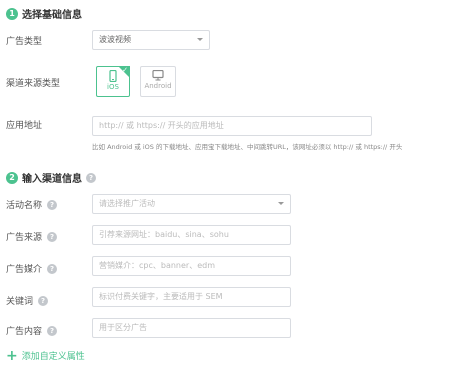 This screenshot has width=455, height=386. I want to click on channel-source-type-label-text: 渠道来源类型, so click(33, 84).